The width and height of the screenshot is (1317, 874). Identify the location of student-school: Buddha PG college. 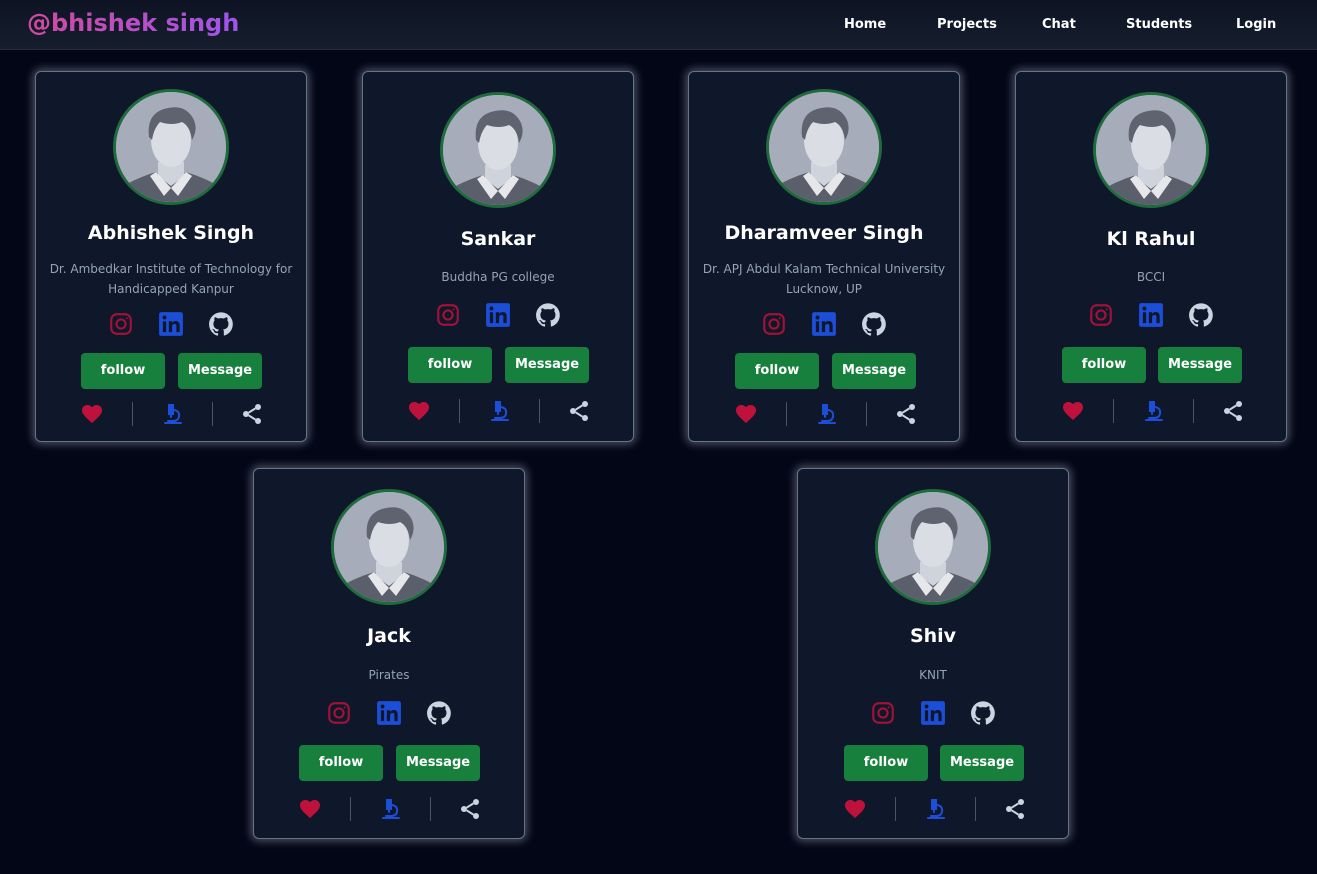
(498, 277).